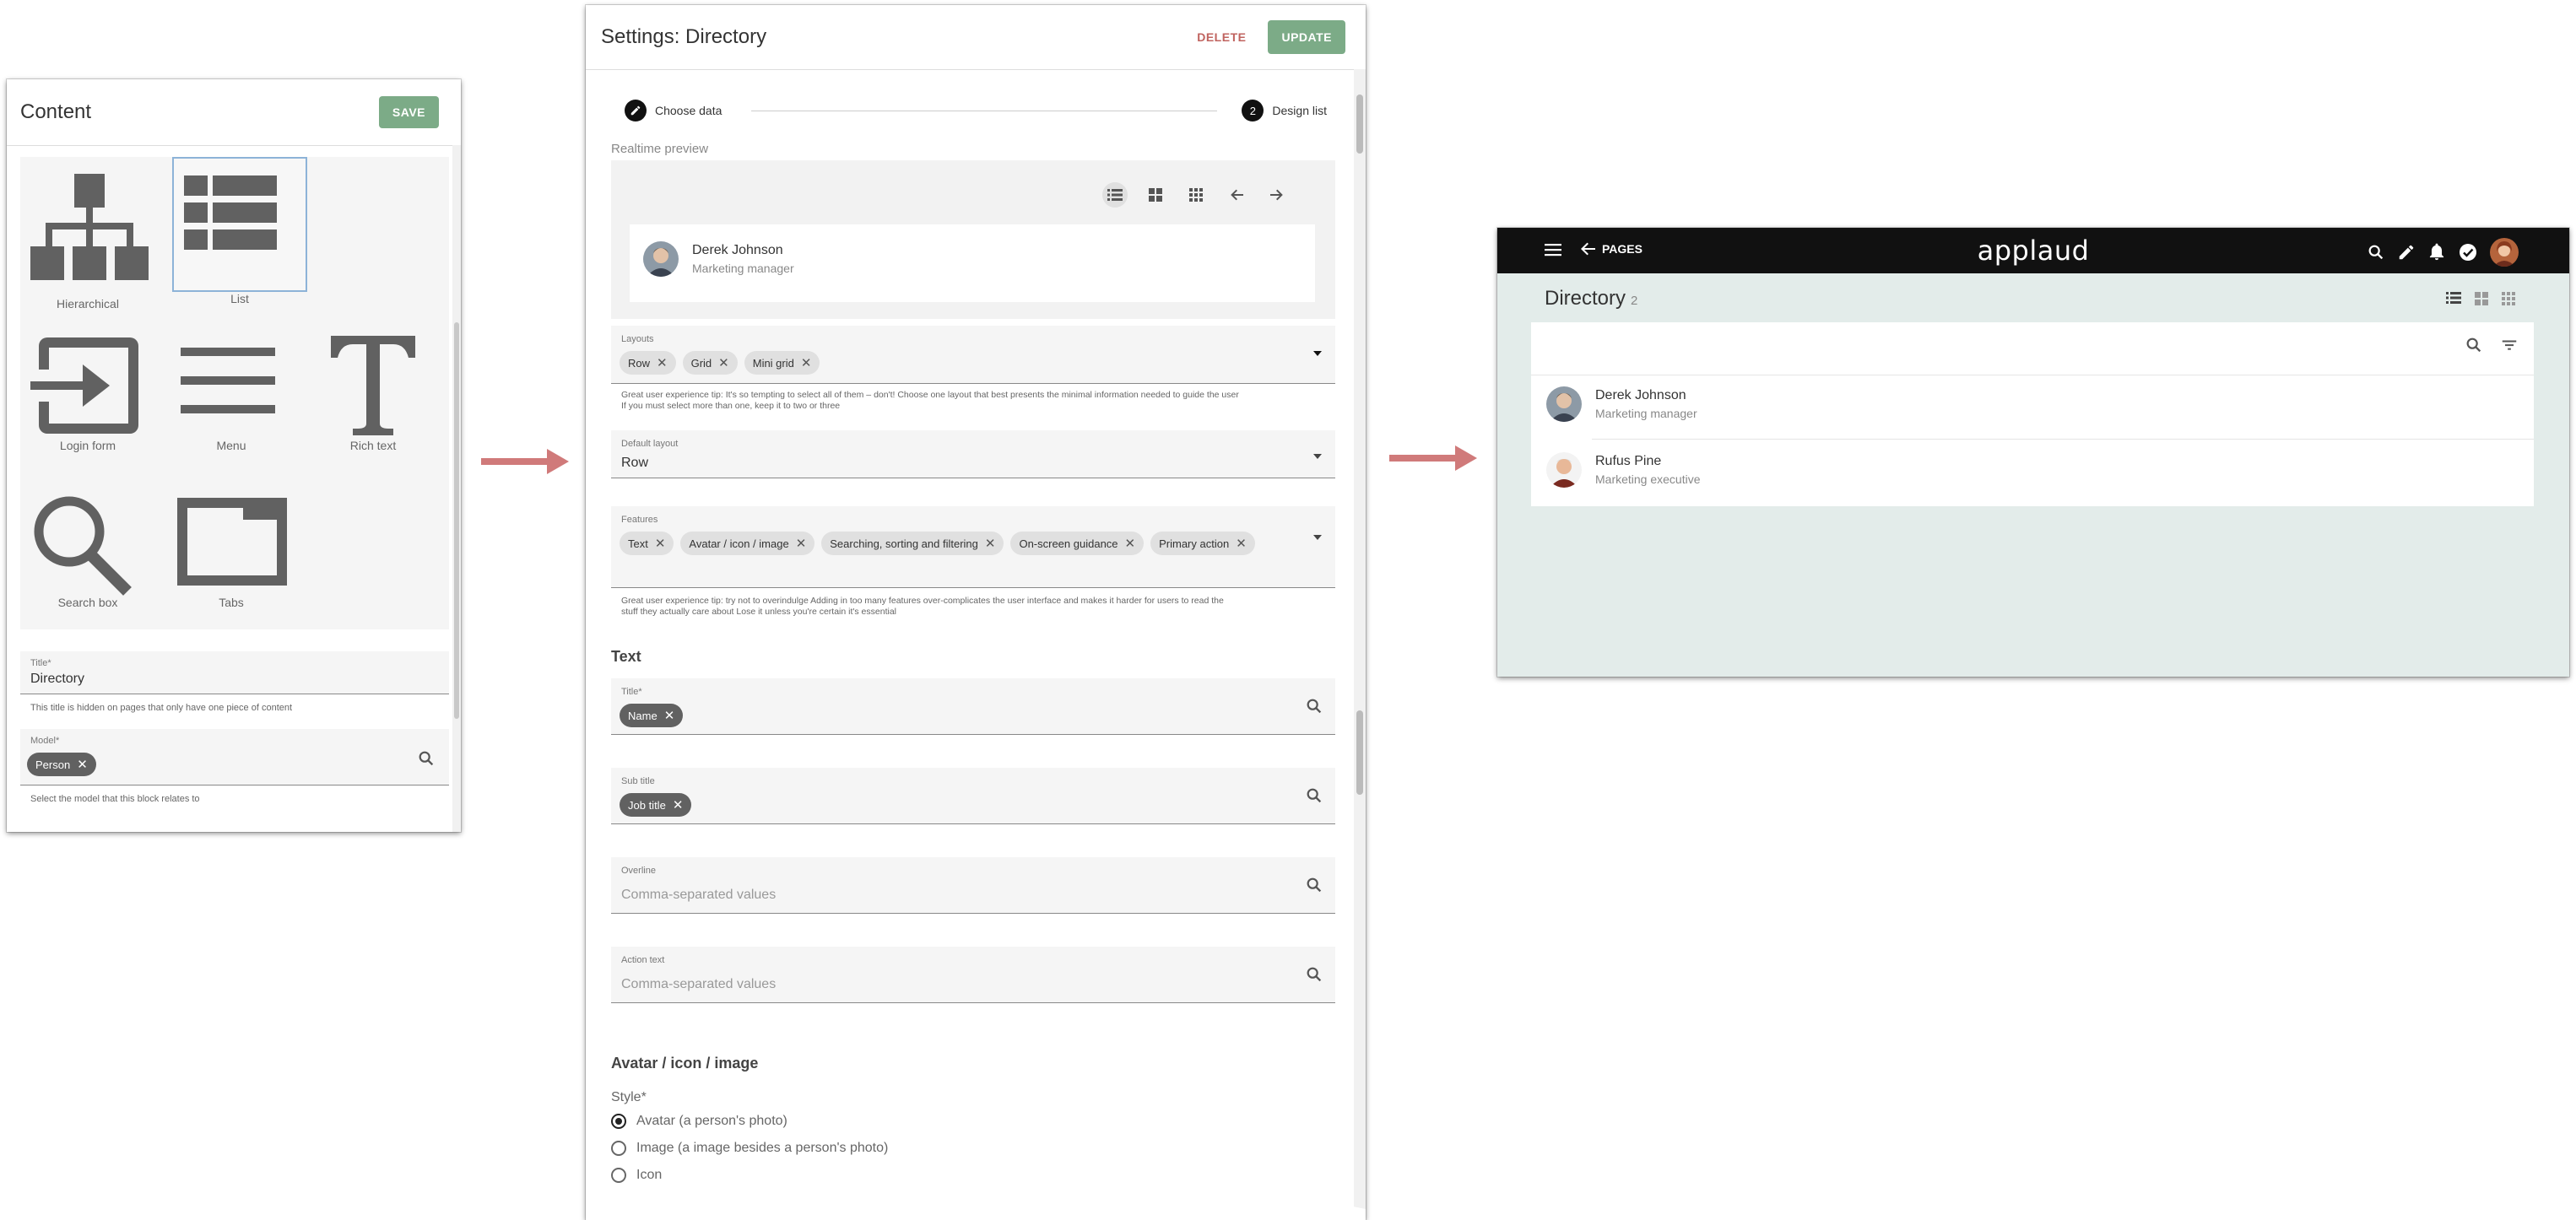 The height and width of the screenshot is (1220, 2576). I want to click on tile-label: List, so click(239, 298).